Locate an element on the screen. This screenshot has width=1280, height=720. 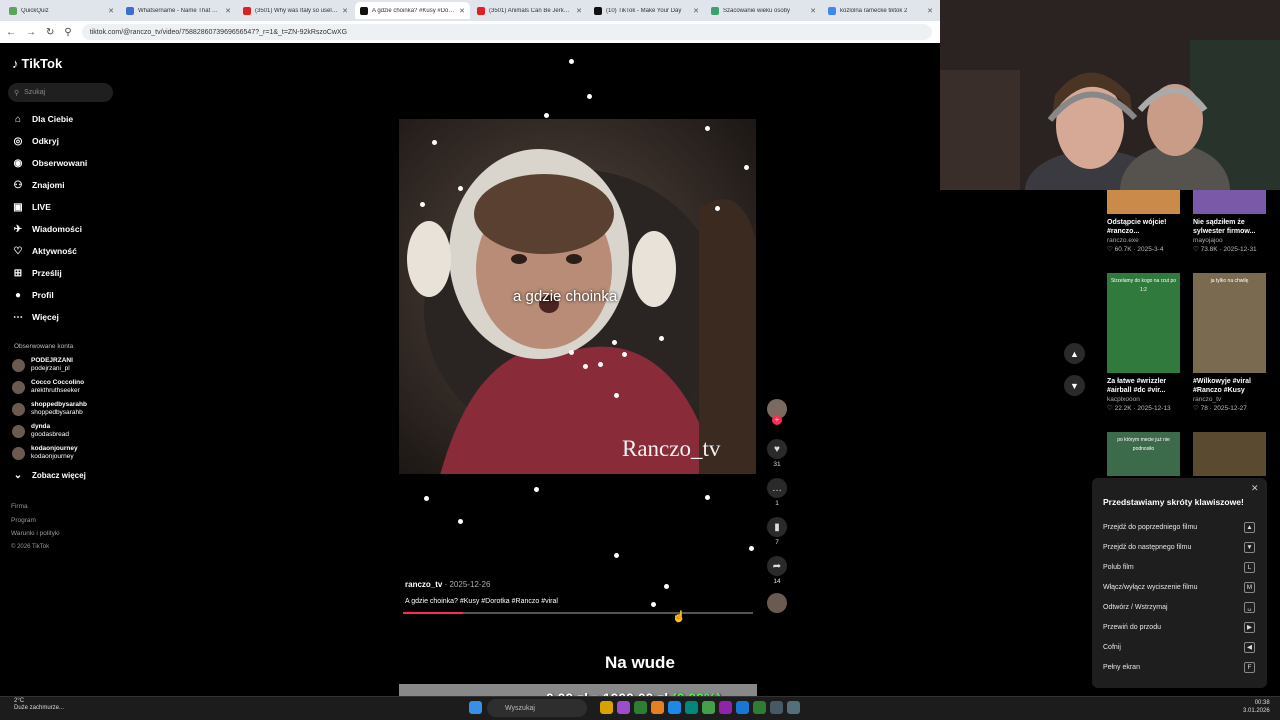
mouse-cursor-icon: ☝ is located at coordinates (679, 617).